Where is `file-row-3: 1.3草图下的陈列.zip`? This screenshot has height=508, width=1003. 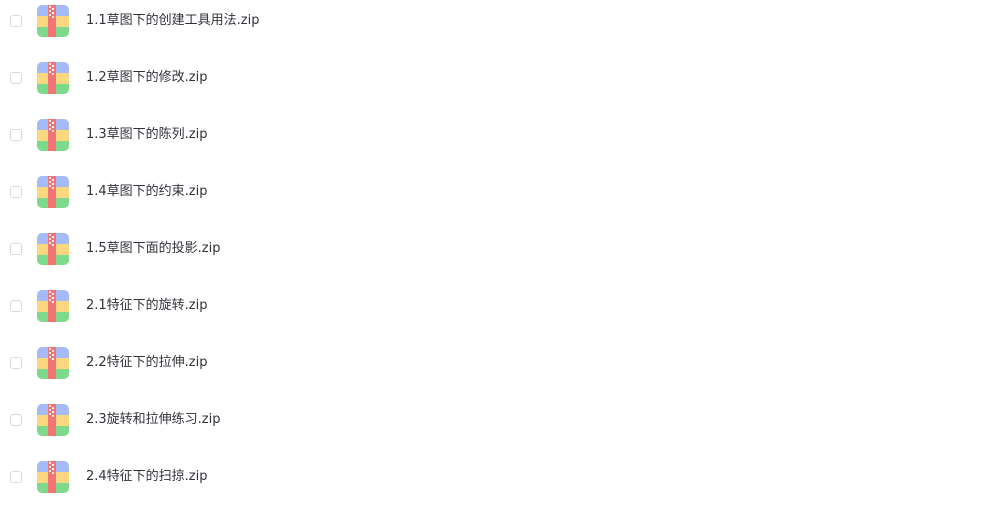
file-row-3: 1.3草图下的陈列.zip is located at coordinates (501, 142).